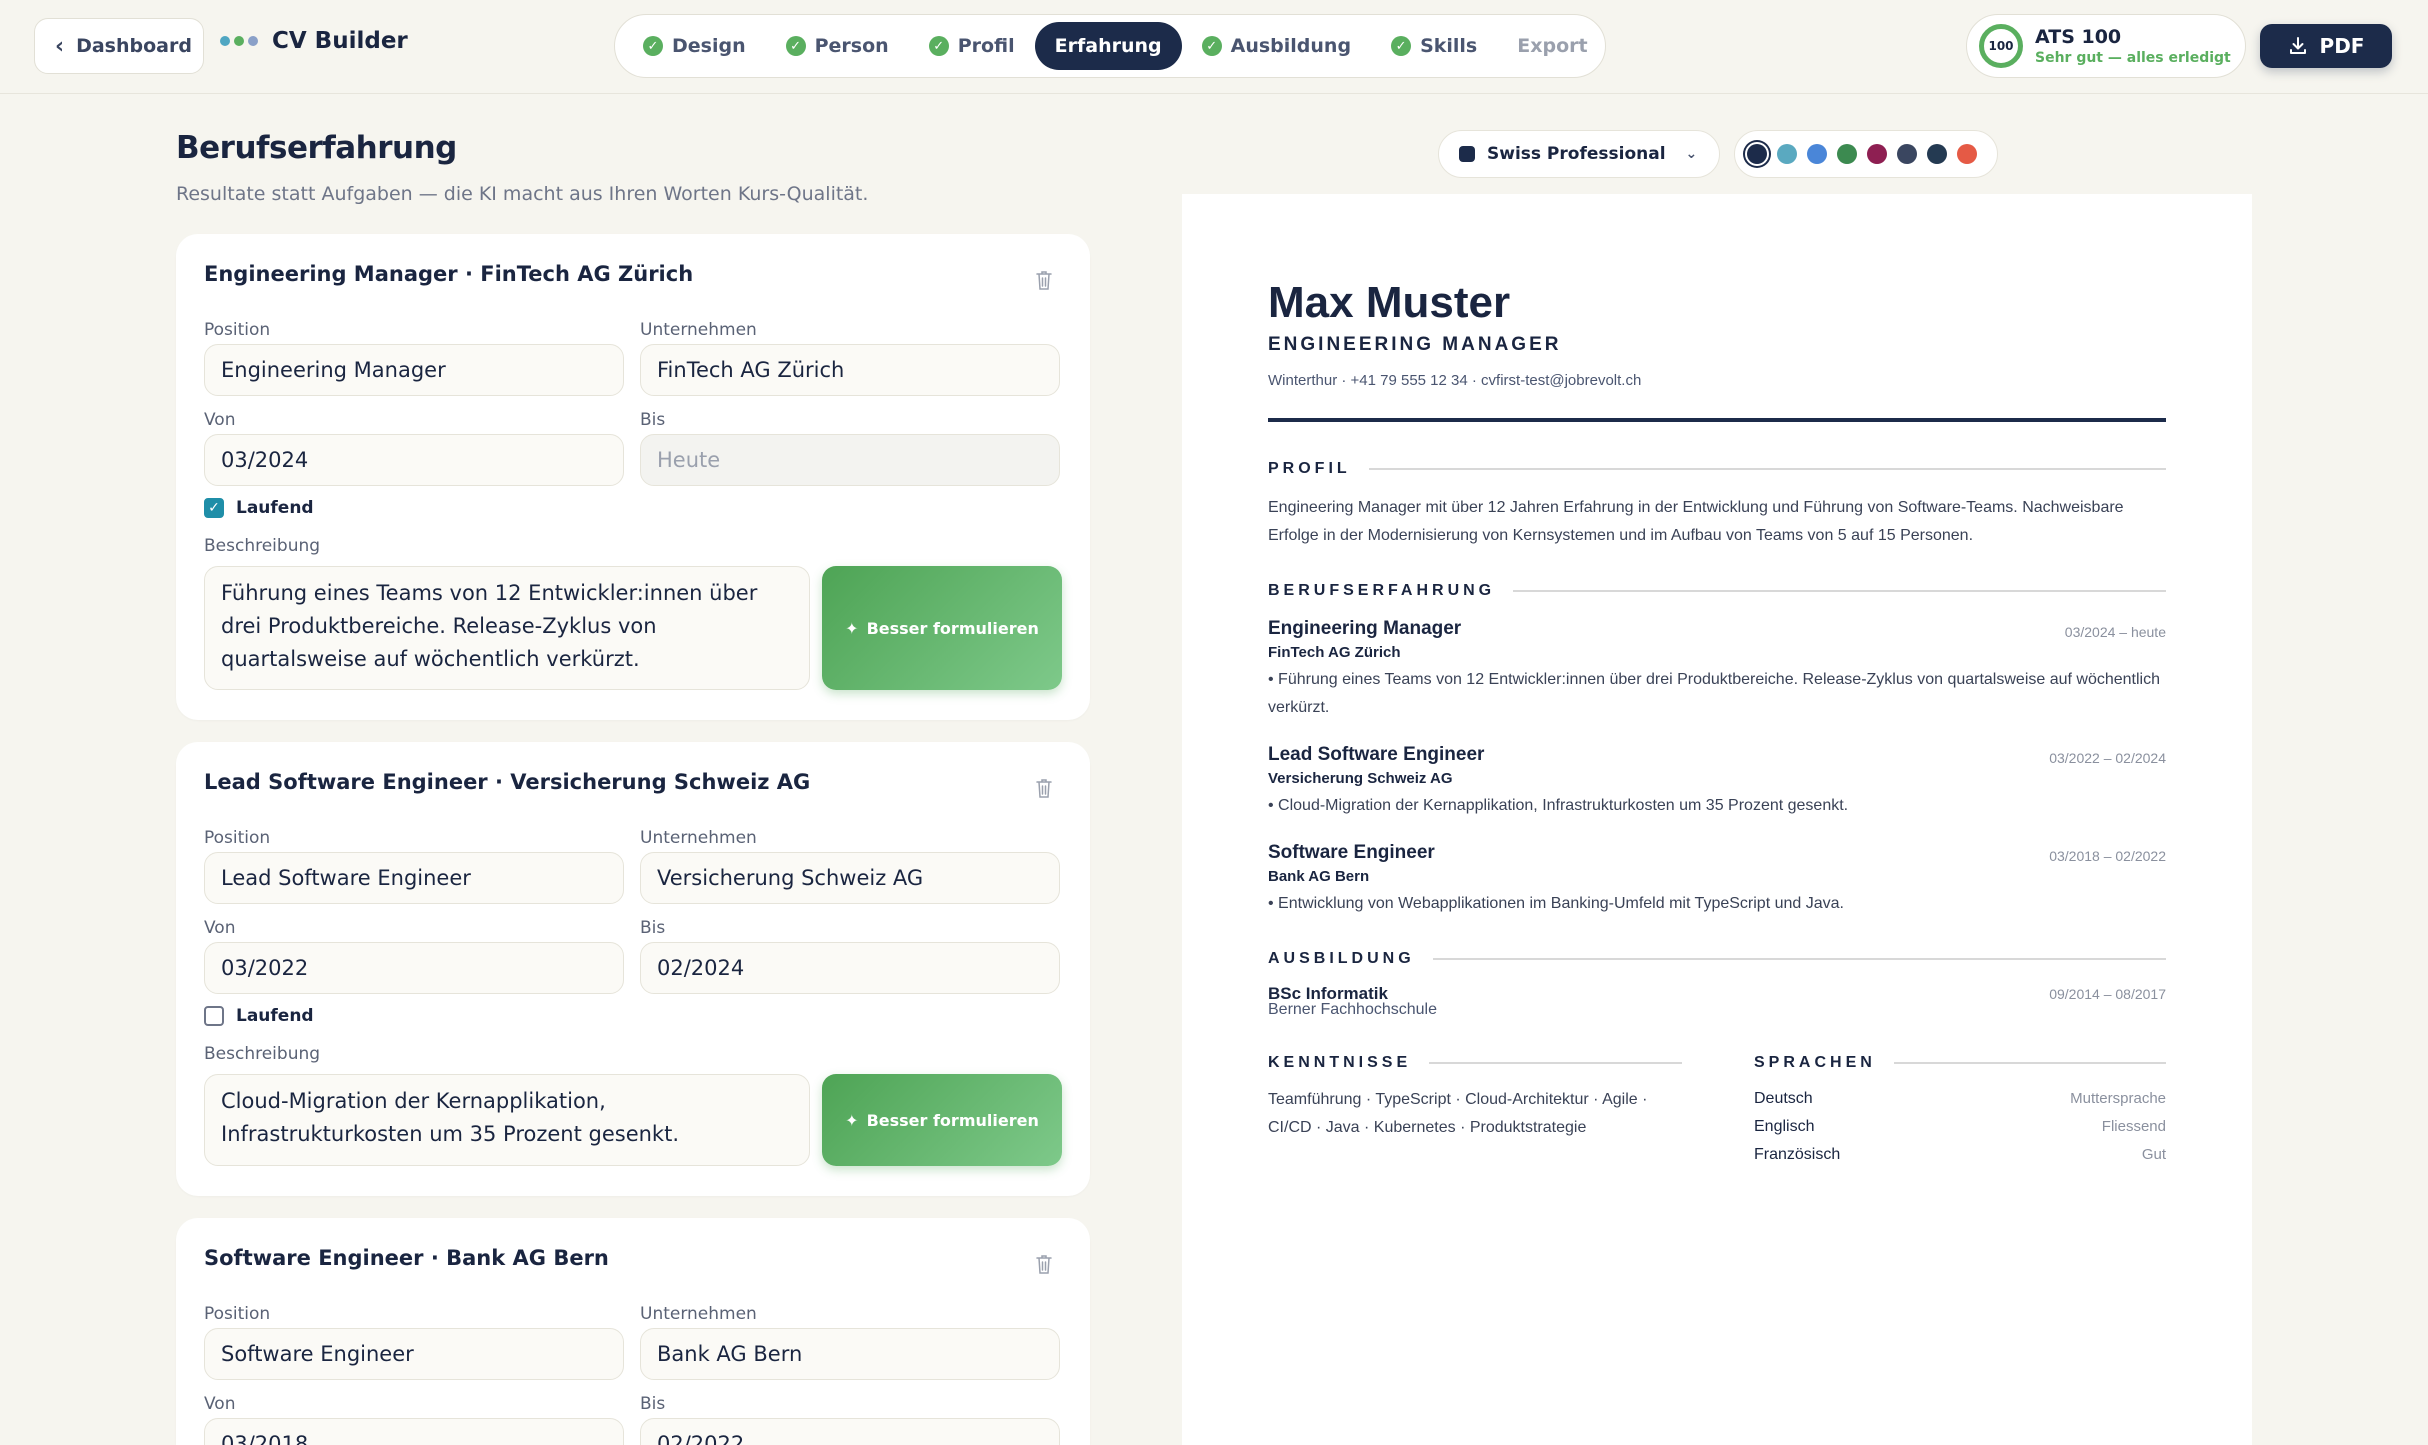 This screenshot has height=1445, width=2428. What do you see at coordinates (1376, 754) in the screenshot?
I see `cv-job-title: Lead Software Engineer` at bounding box center [1376, 754].